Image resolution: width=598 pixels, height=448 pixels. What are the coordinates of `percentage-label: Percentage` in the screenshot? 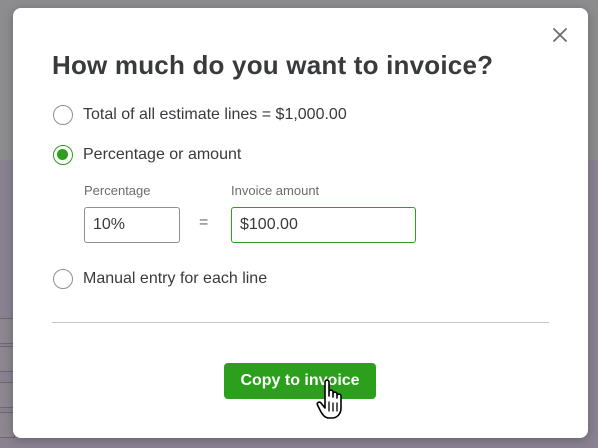 It's located at (117, 190).